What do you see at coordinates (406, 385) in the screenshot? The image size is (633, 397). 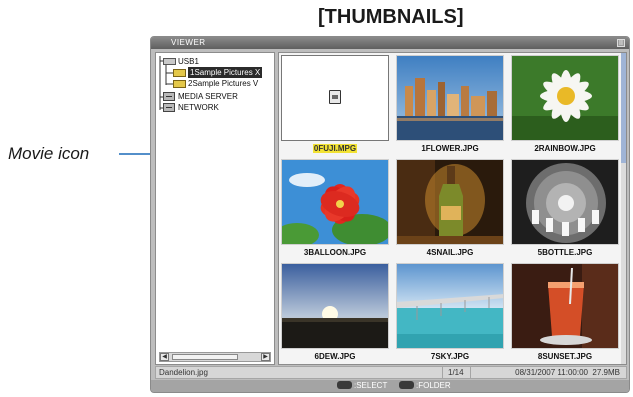 I see `exit-key-icon` at bounding box center [406, 385].